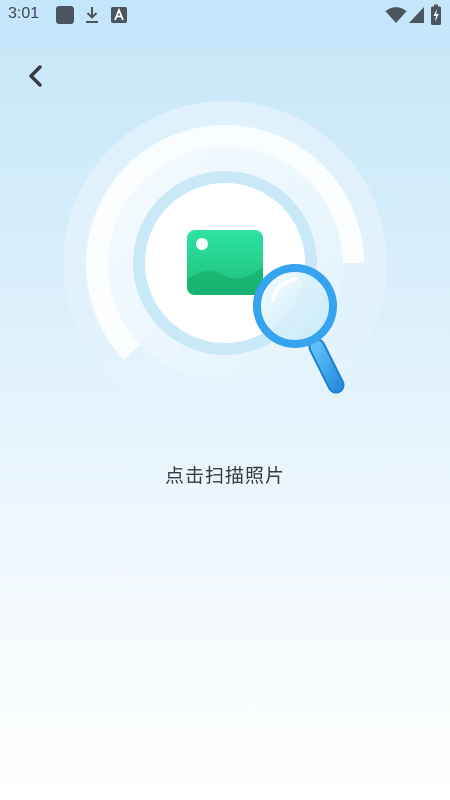 This screenshot has width=450, height=800. I want to click on signal-icon, so click(416, 15).